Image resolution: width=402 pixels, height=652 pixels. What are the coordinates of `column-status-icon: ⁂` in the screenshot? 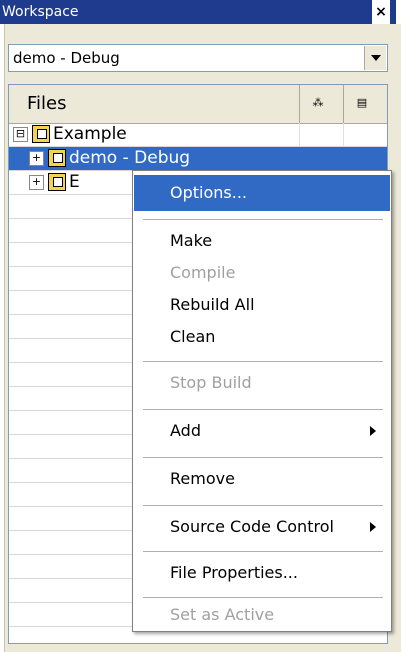 It's located at (318, 102).